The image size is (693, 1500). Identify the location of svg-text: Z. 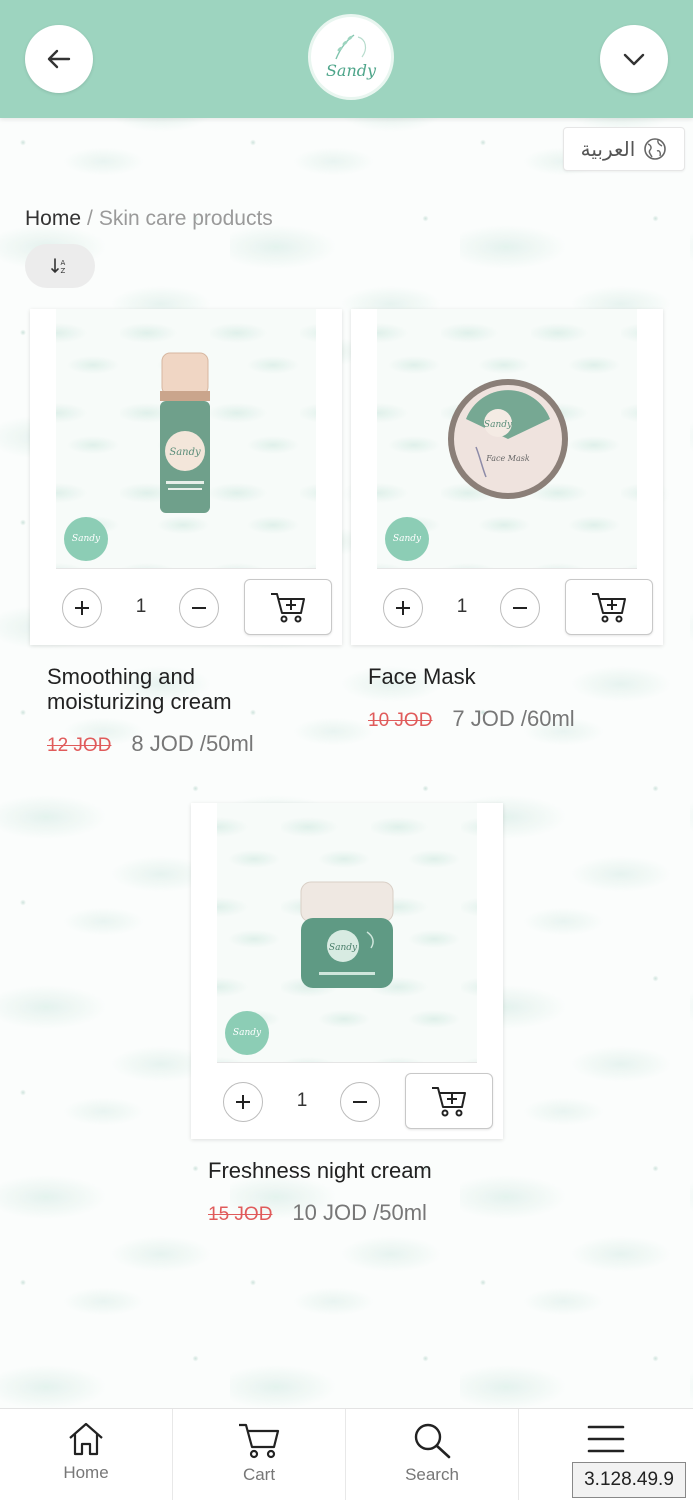
(63, 271).